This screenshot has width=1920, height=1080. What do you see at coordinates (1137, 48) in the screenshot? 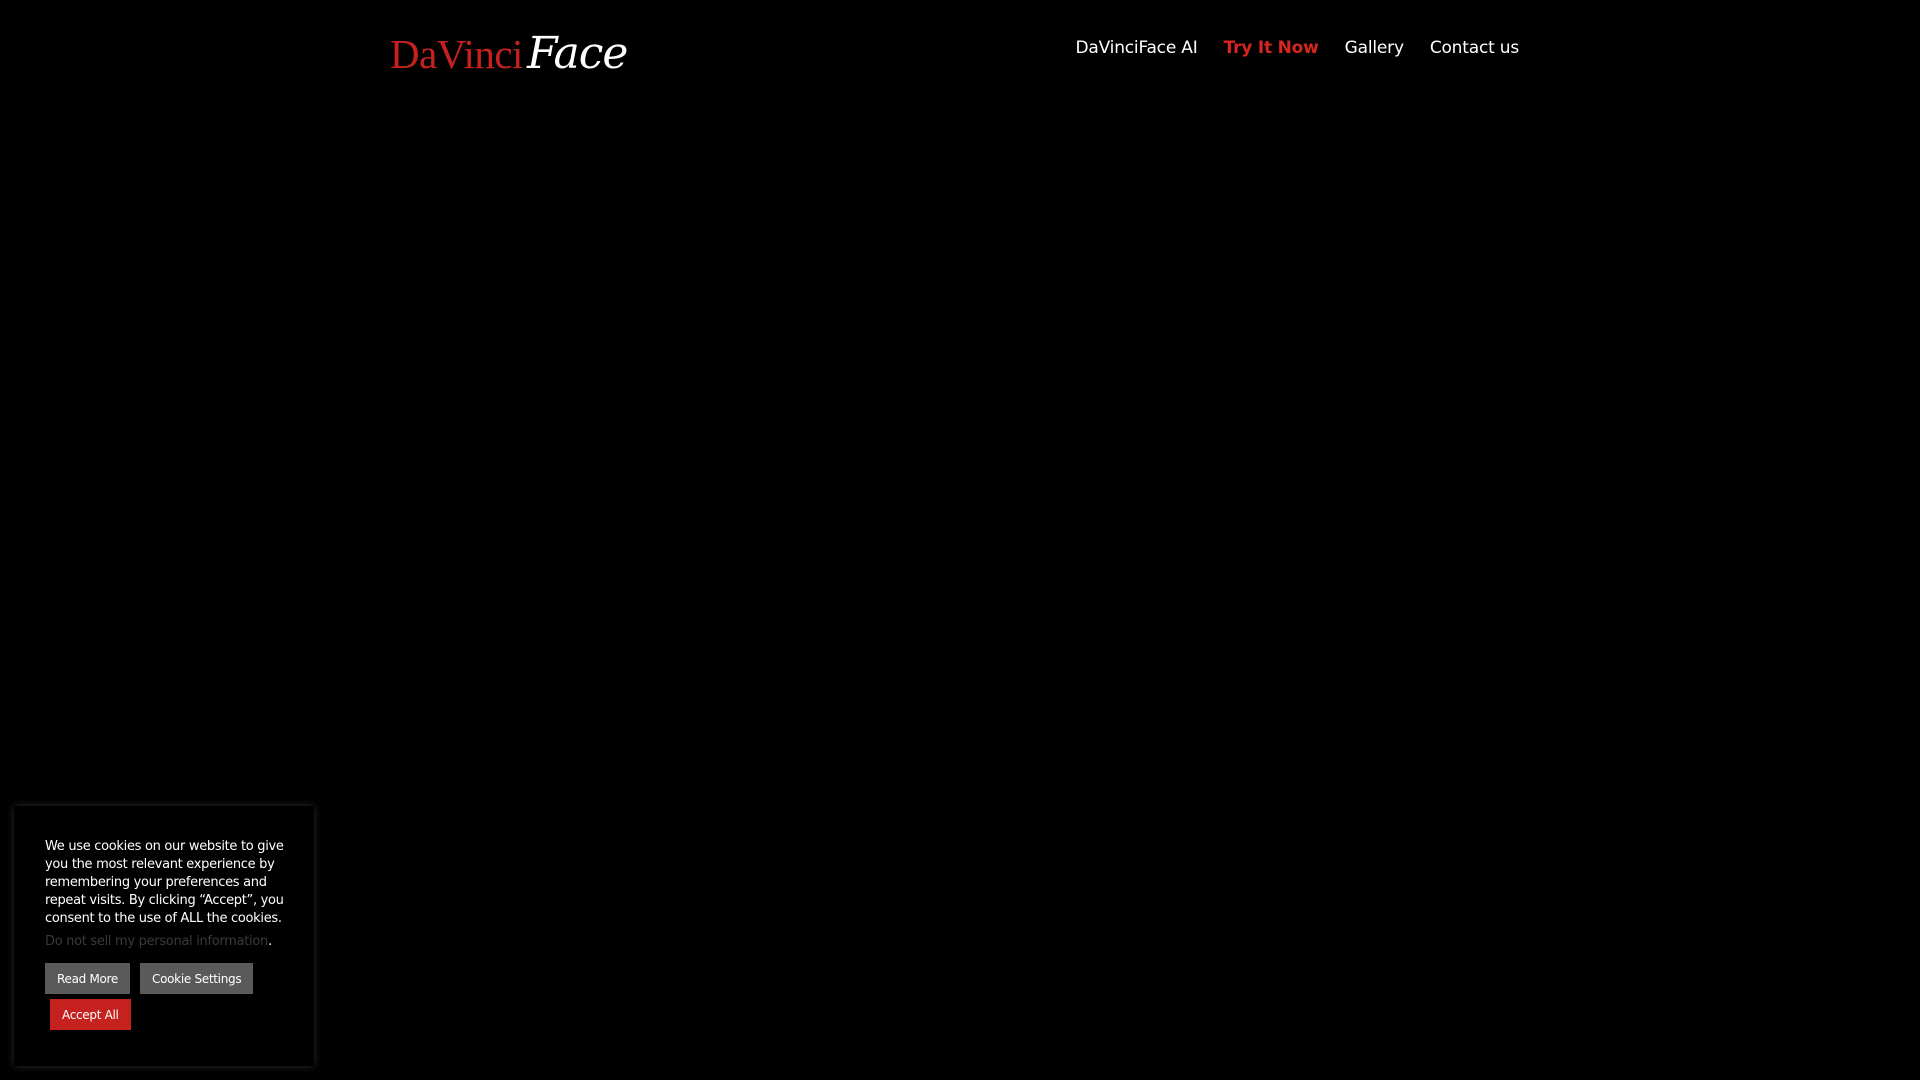
I see `nav-item-davinciface-ai: DaVinciFace AI` at bounding box center [1137, 48].